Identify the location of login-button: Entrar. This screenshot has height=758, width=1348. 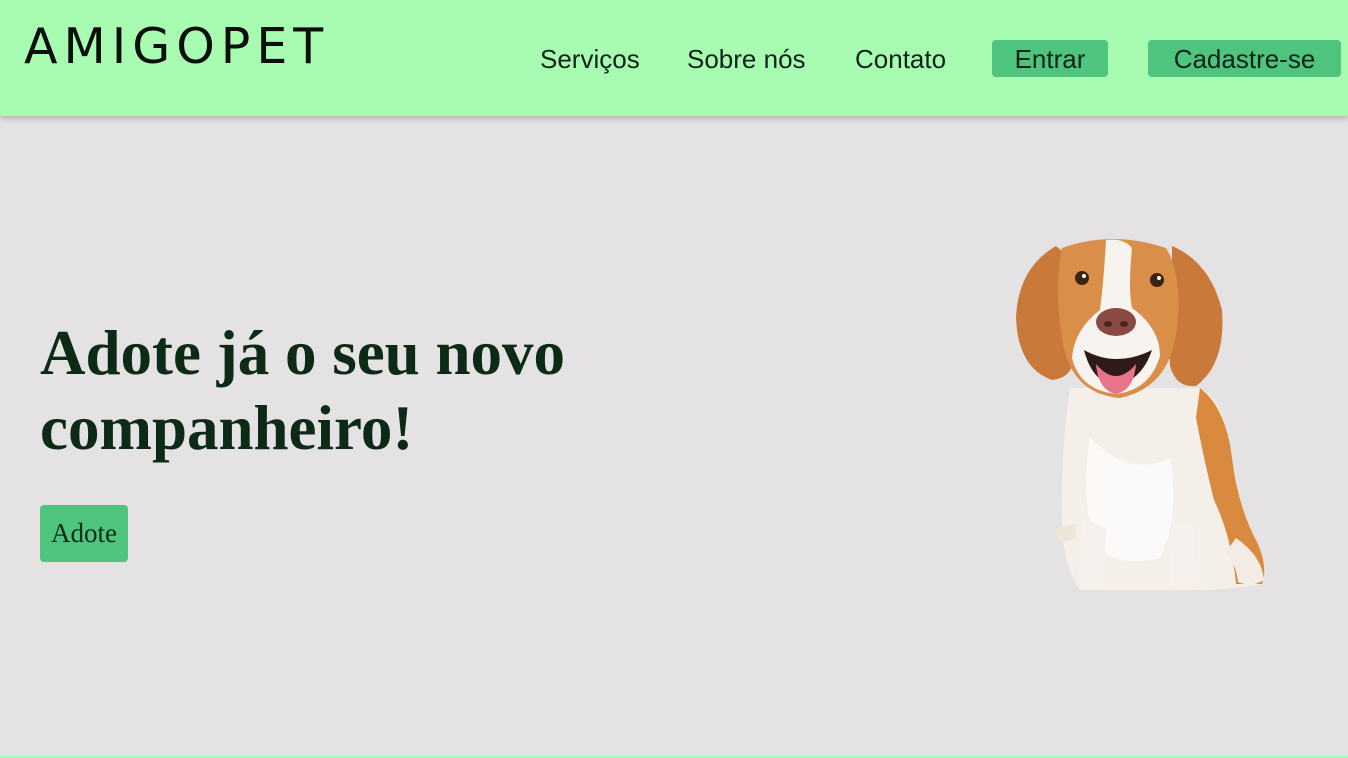
(1050, 58).